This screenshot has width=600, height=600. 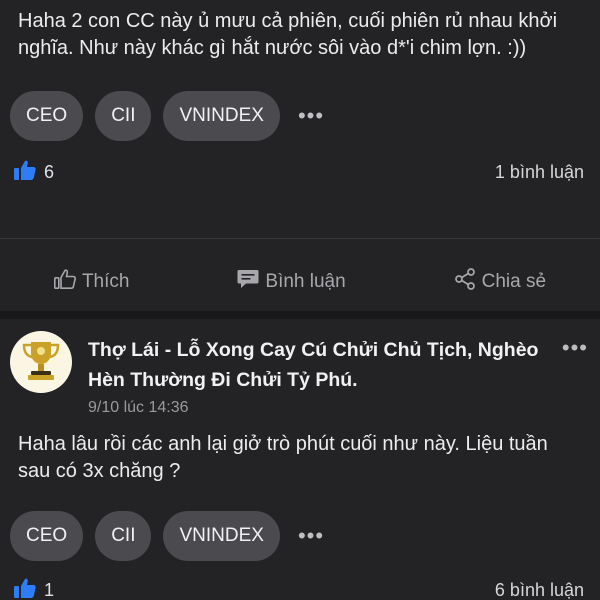 I want to click on share-label: Chia sẻ, so click(x=514, y=281).